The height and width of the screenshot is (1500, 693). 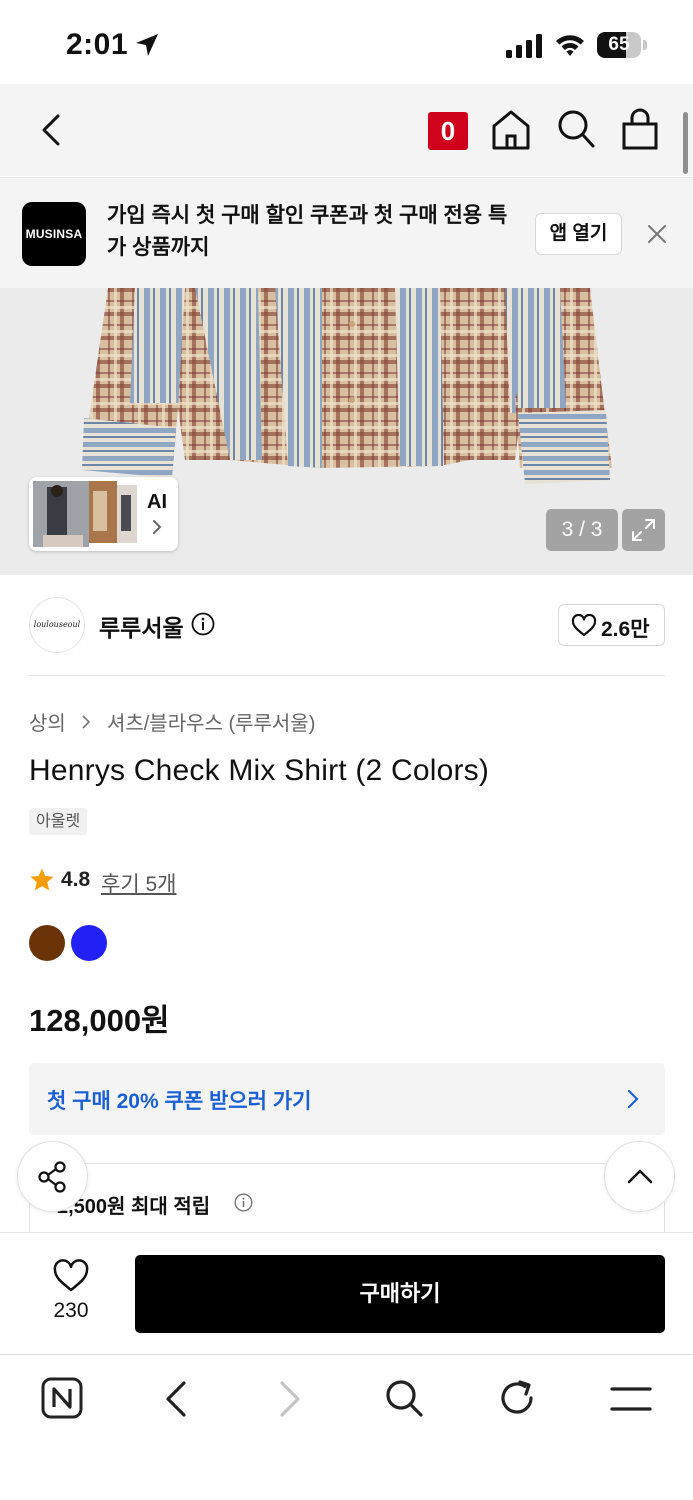 I want to click on battery-level: 65, so click(x=619, y=44).